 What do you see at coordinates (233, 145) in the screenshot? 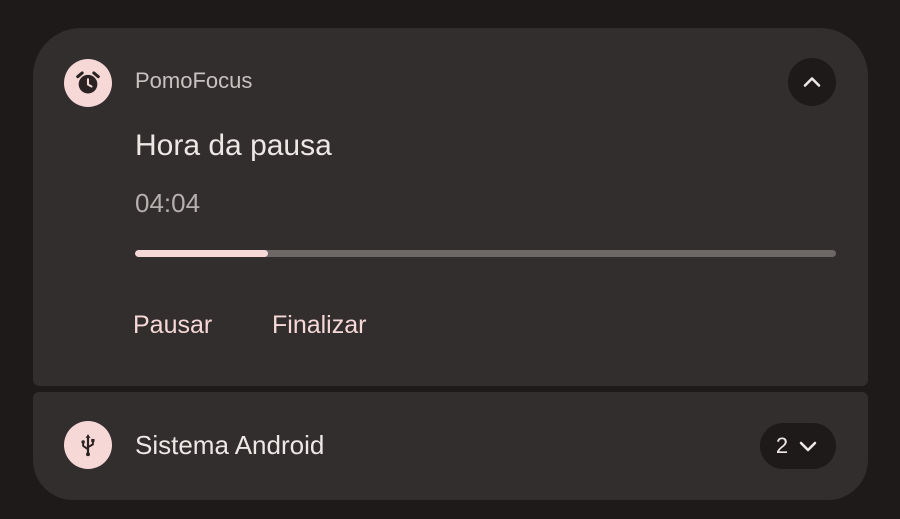
I see `notification-title: Hora da pausa` at bounding box center [233, 145].